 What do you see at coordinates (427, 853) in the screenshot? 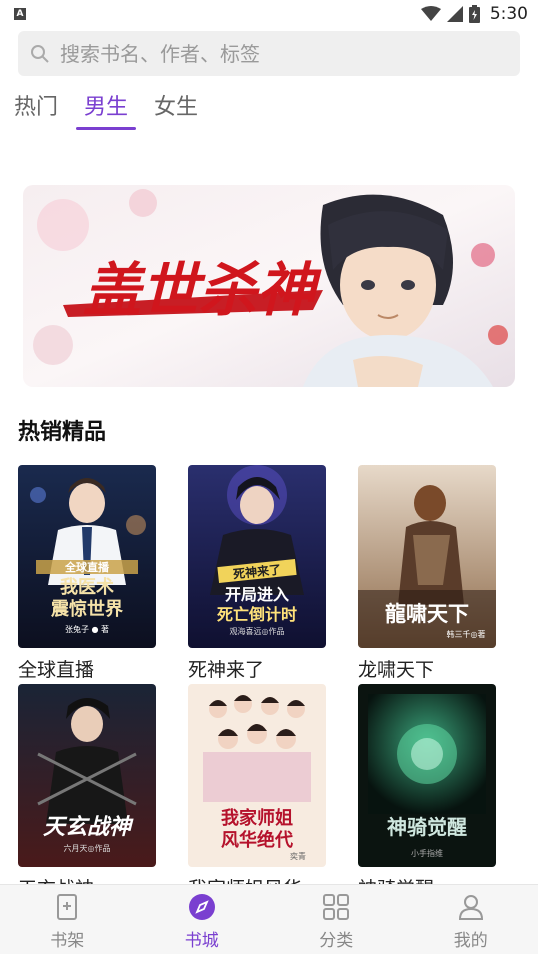
I see `svg-text: 小手指维` at bounding box center [427, 853].